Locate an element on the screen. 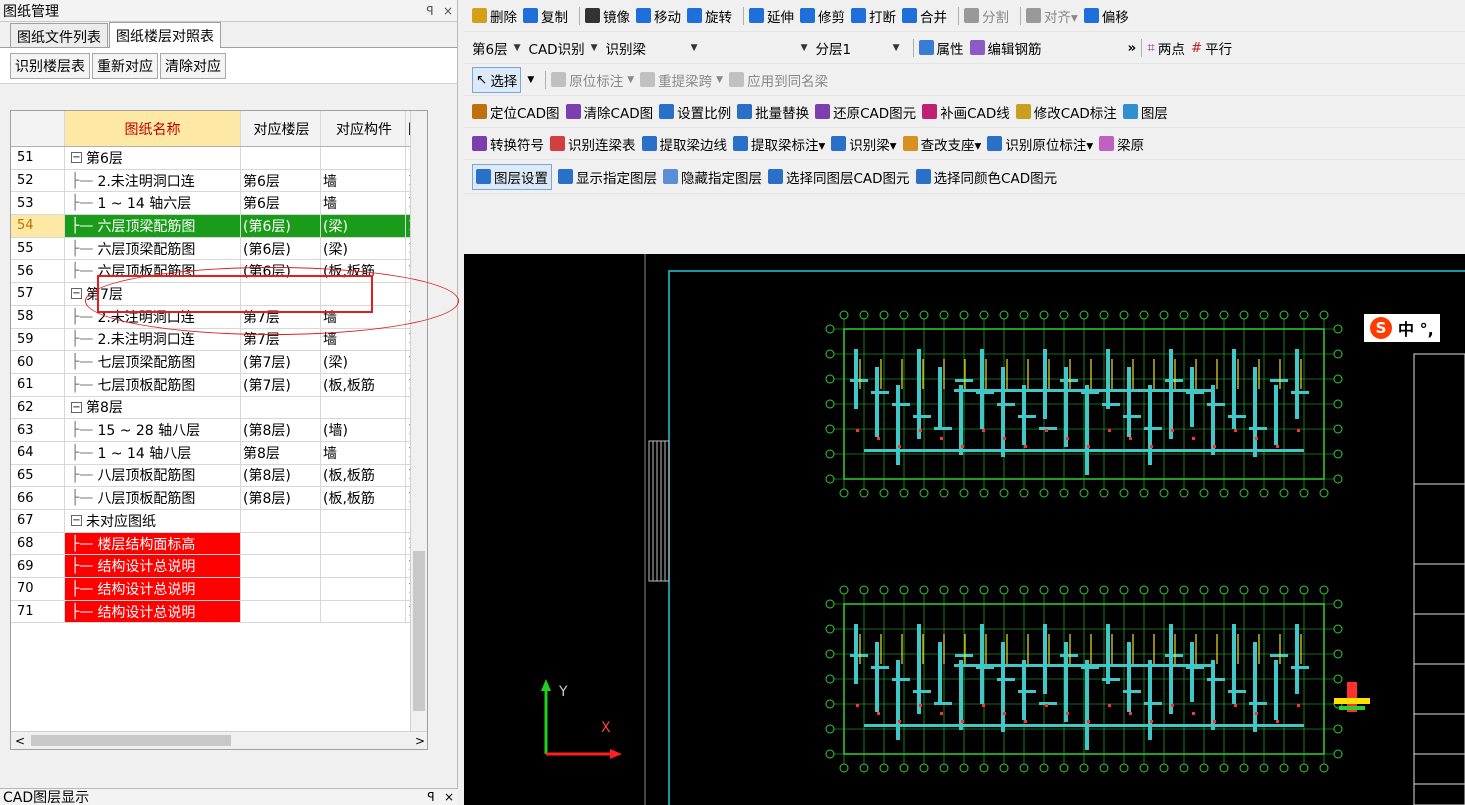 This screenshot has height=805, width=1465. tab-drawing-floor-table: 图纸楼层对照表 is located at coordinates (165, 35).